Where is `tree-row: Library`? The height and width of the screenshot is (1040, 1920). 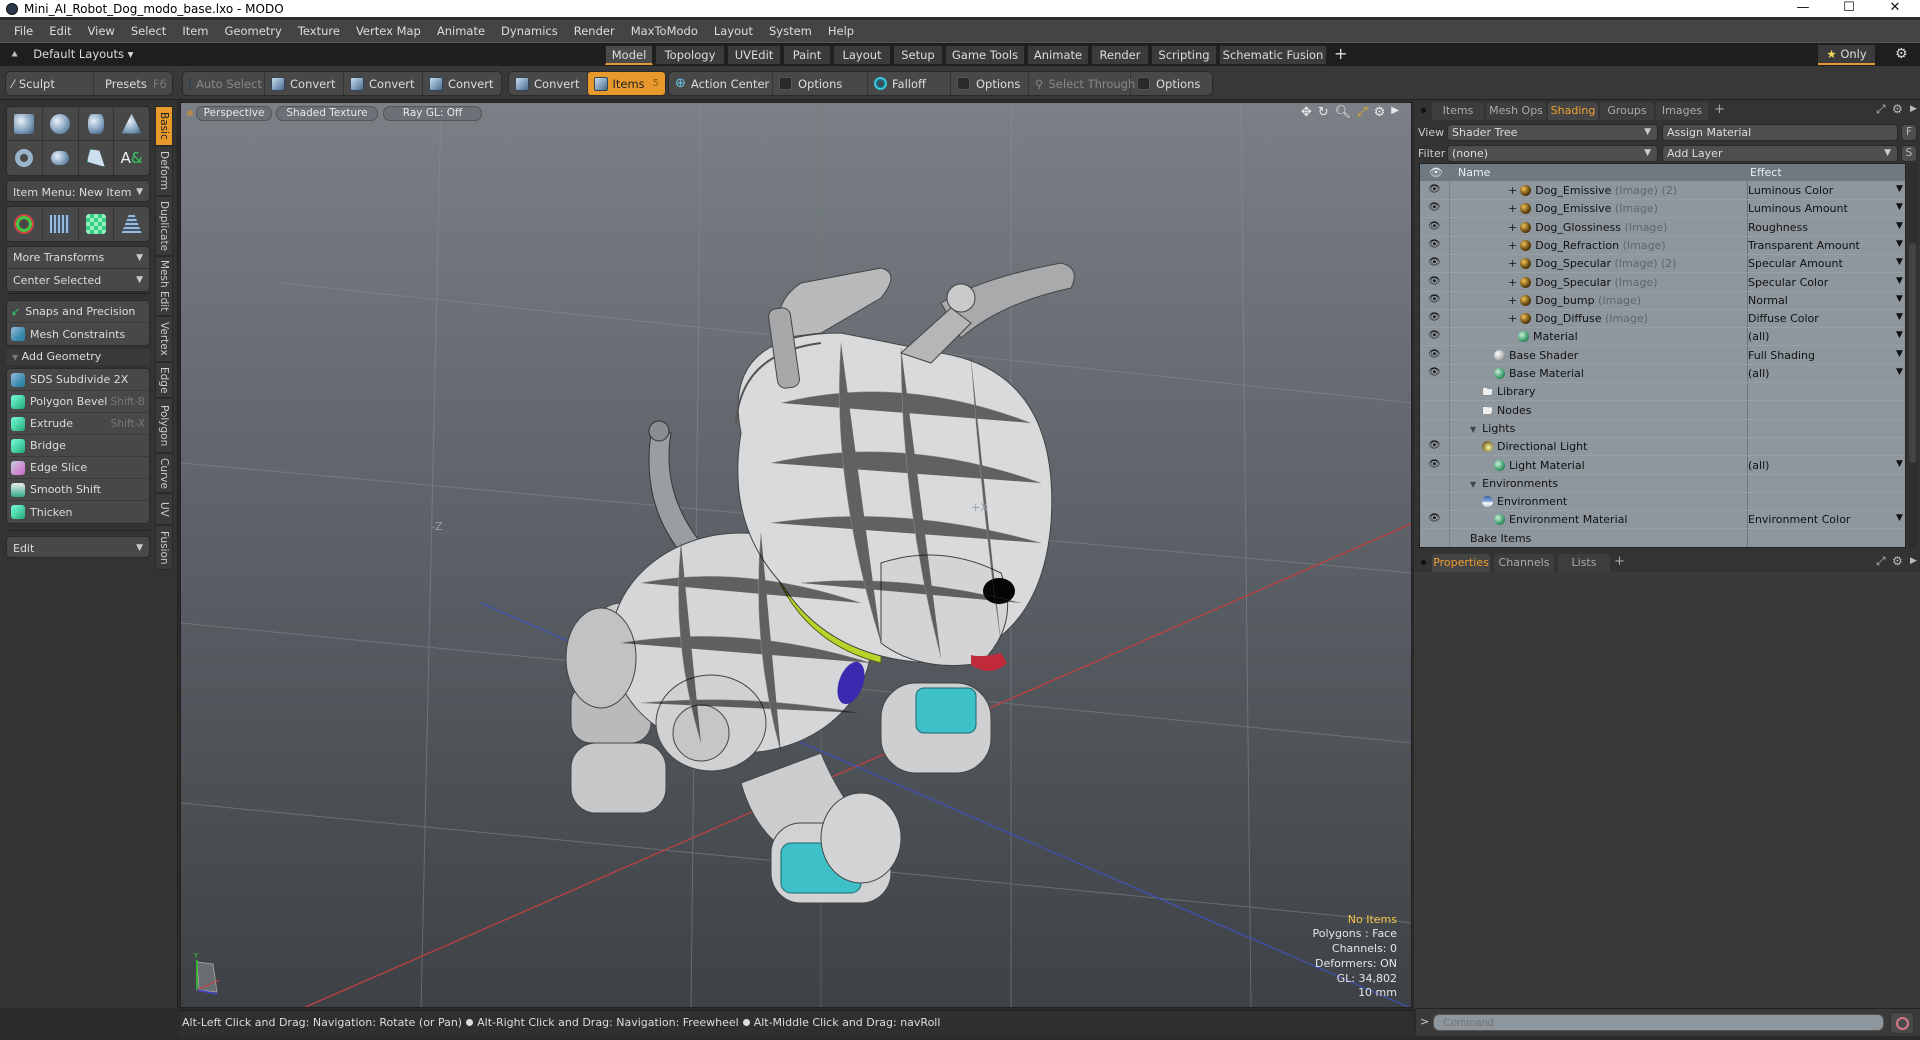
tree-row: Library is located at coordinates (1662, 392).